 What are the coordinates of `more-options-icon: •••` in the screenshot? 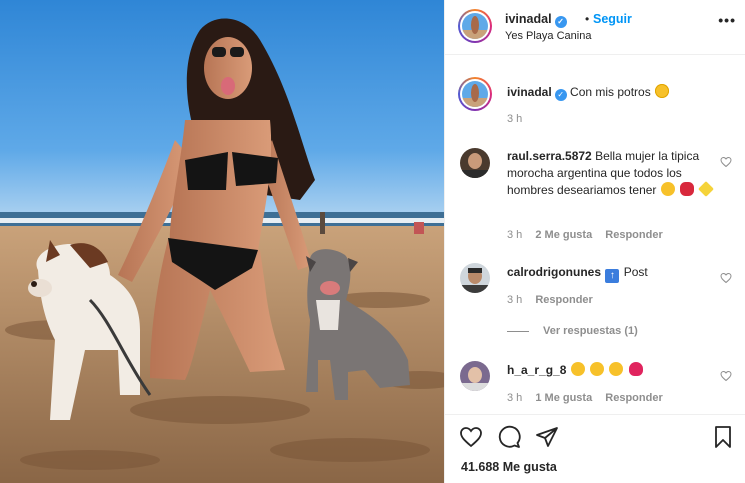 It's located at (727, 20).